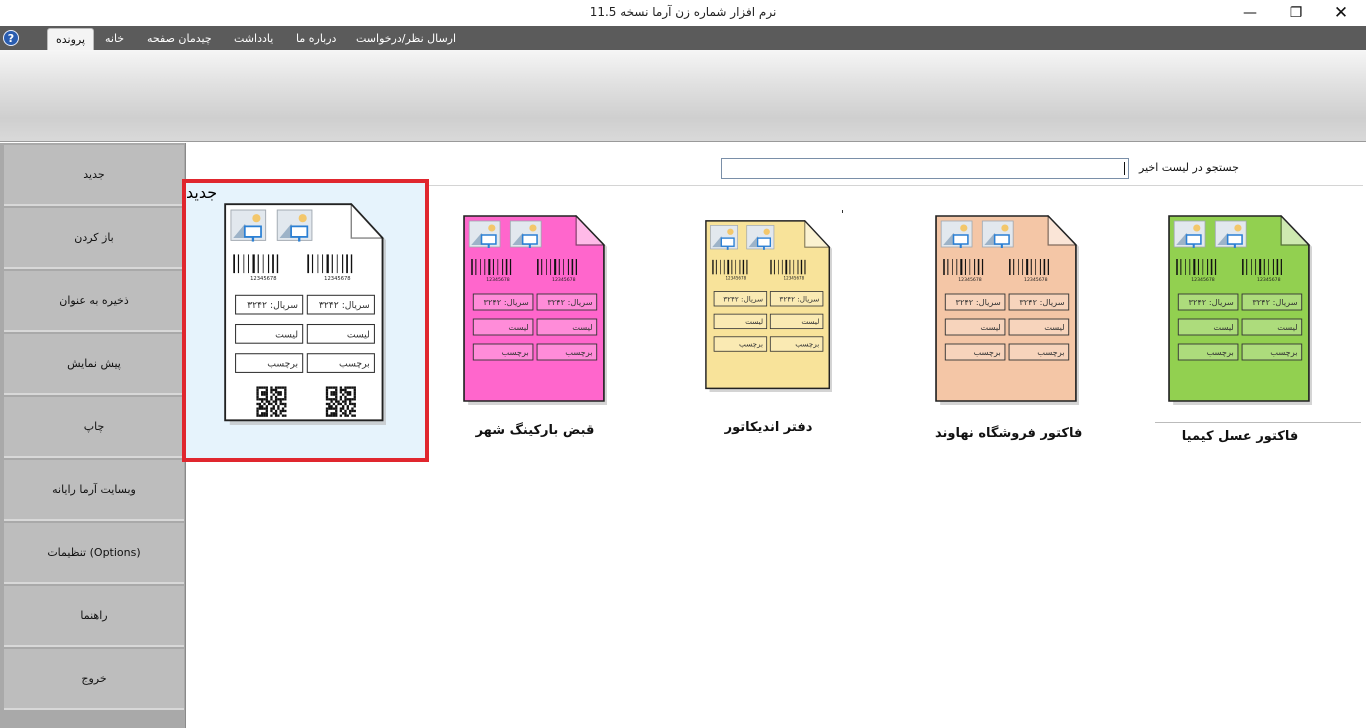  Describe the element at coordinates (94, 301) in the screenshot. I see `sidebar-item-save-as: ذخیره به عنوان` at that location.